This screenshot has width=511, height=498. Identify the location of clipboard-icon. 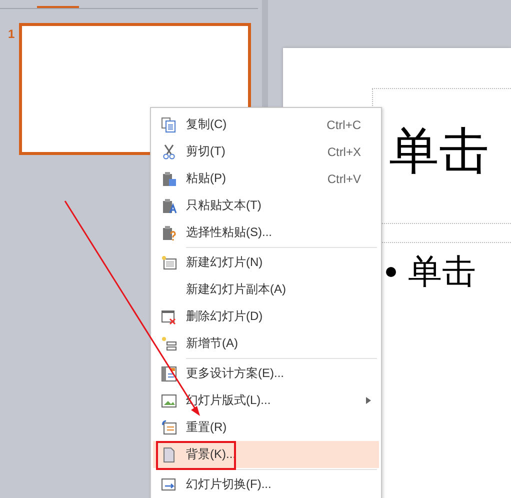
(169, 178).